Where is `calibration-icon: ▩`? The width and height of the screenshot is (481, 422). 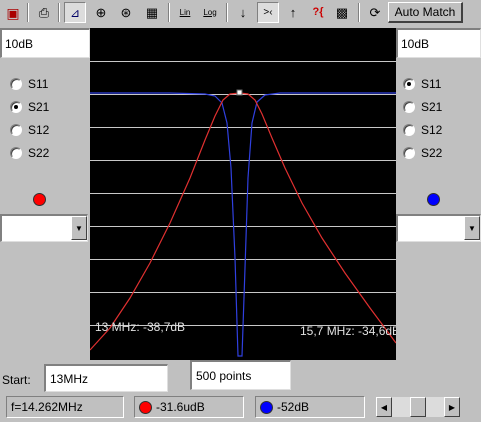 calibration-icon: ▩ is located at coordinates (342, 12).